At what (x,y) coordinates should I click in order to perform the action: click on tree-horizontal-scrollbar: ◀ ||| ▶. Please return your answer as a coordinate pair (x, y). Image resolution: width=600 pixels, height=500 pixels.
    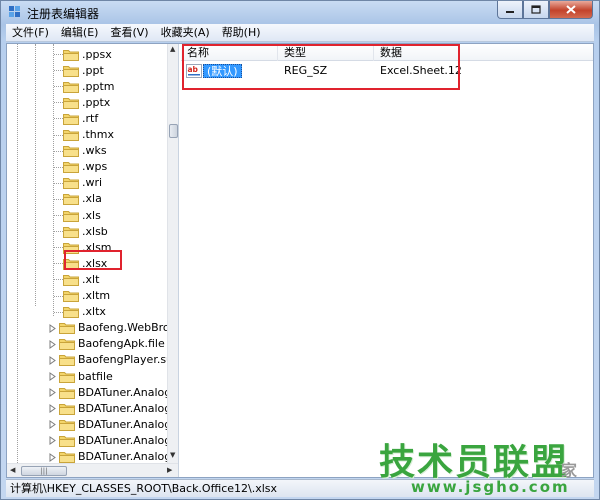
    Looking at the image, I should click on (92, 470).